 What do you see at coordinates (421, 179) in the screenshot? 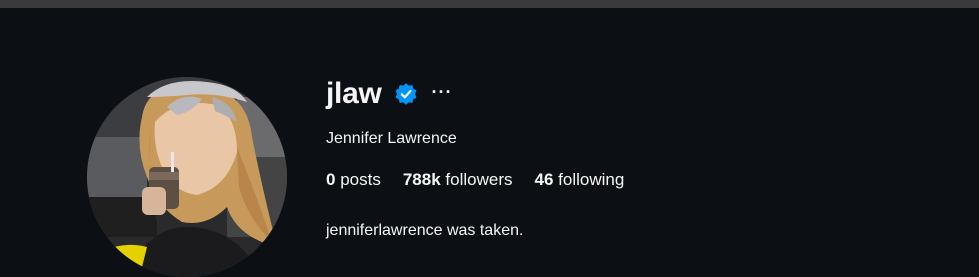
I see `stat-count: 788k` at bounding box center [421, 179].